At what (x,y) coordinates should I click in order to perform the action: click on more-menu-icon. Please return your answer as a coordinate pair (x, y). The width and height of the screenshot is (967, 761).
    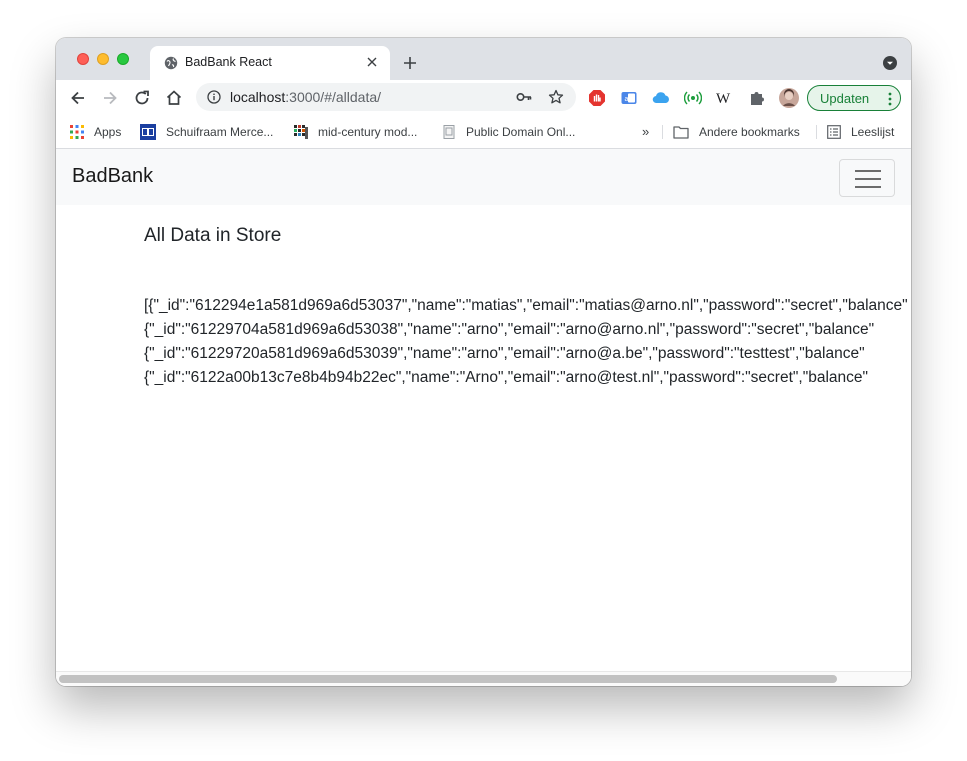
    Looking at the image, I should click on (890, 99).